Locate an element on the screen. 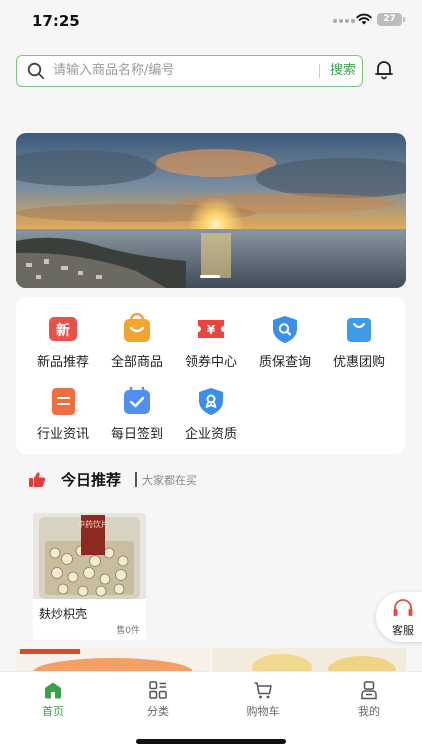 Image resolution: width=422 pixels, height=750 pixels. menu-item-new-products: 新 新品推荐 is located at coordinates (63, 344).